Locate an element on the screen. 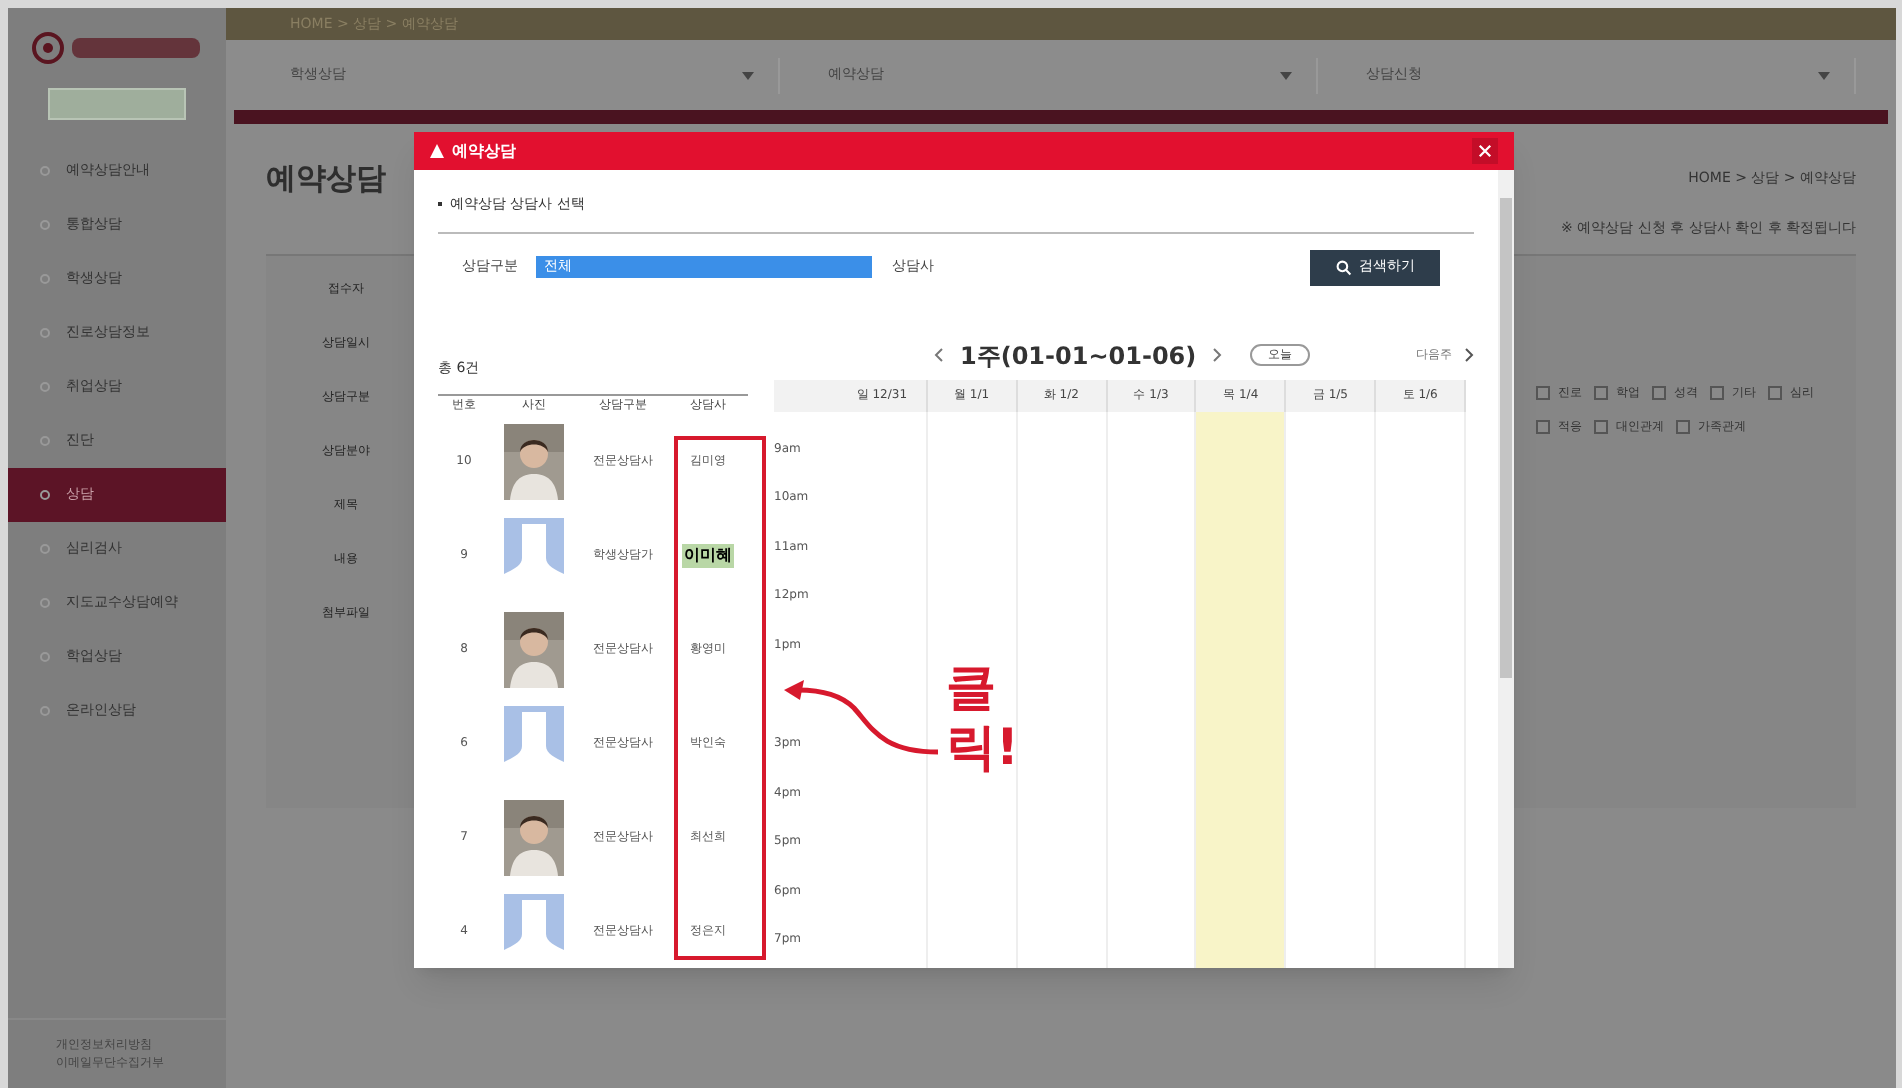 Image resolution: width=1902 pixels, height=1088 pixels. close-icon is located at coordinates (1485, 151).